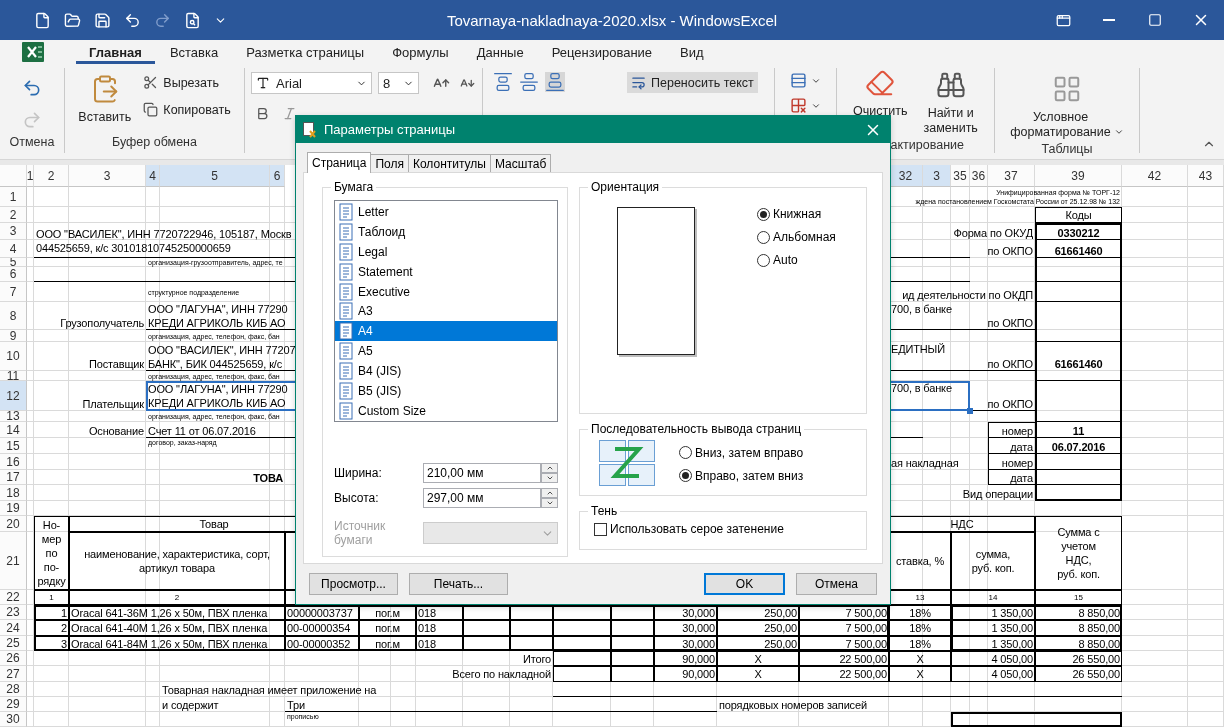 Image resolution: width=1224 pixels, height=727 pixels. I want to click on cut-button: Вырезать, so click(181, 82).